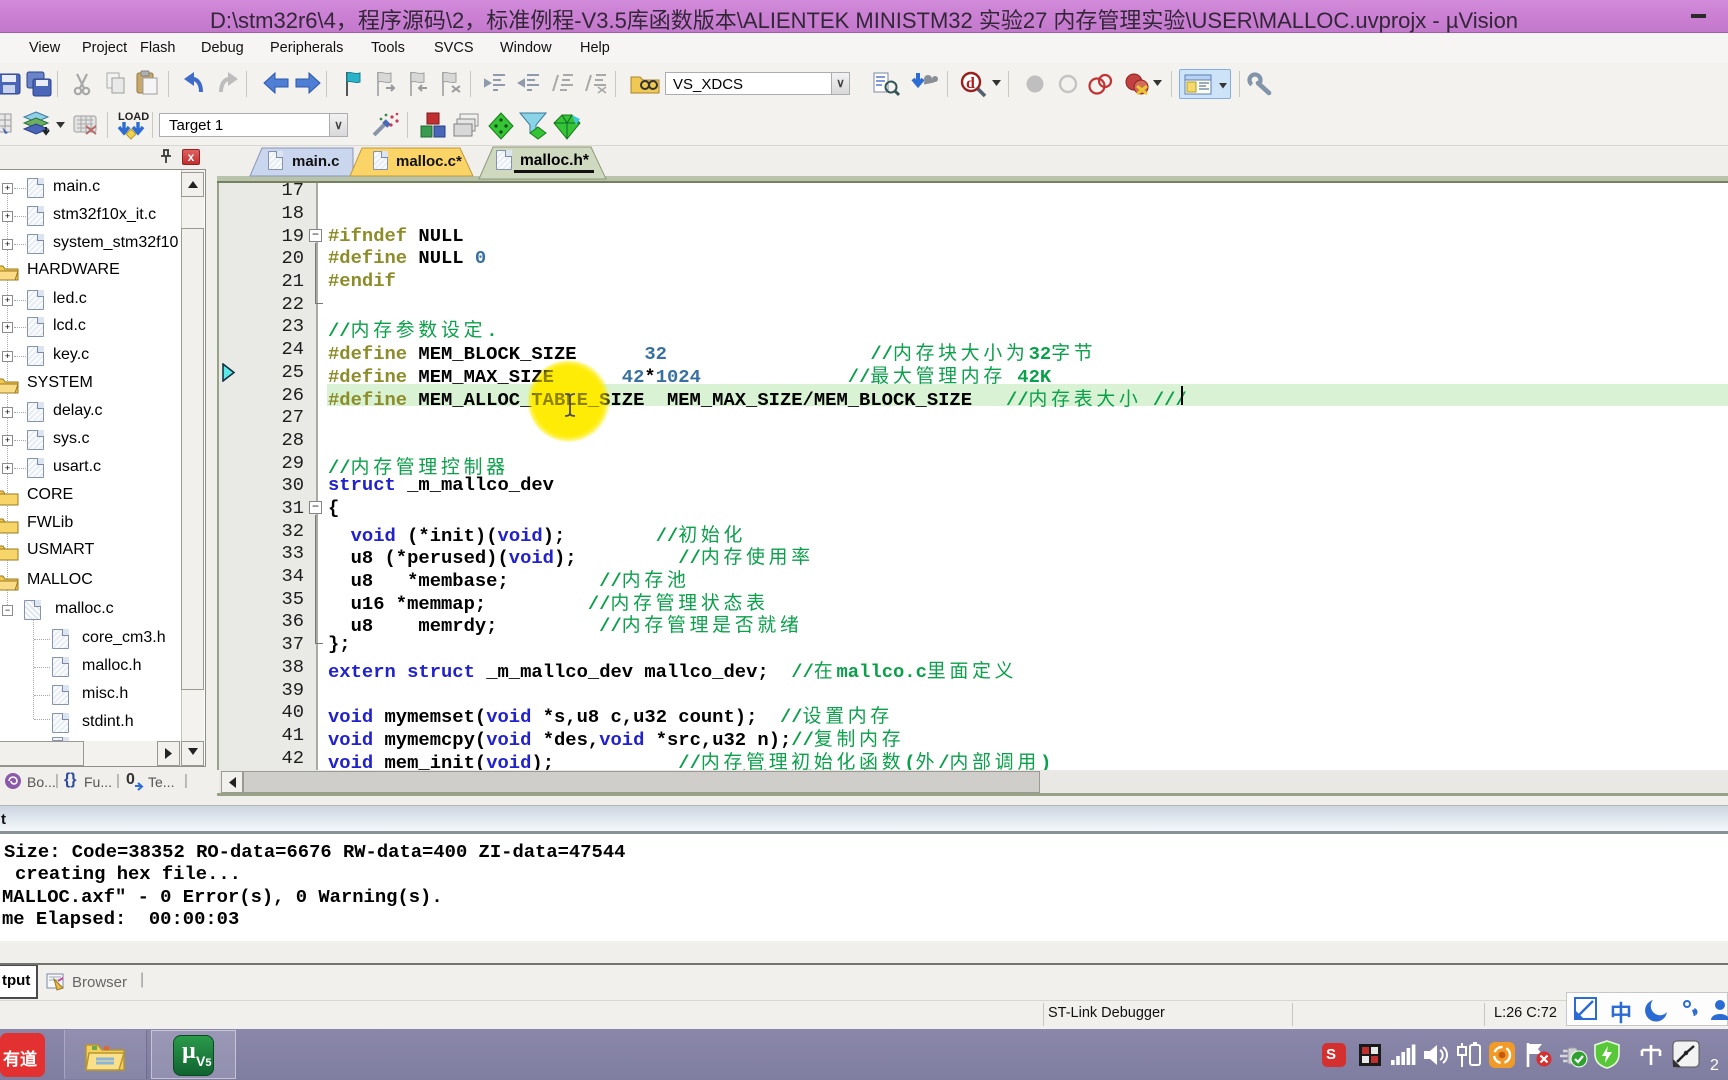 The width and height of the screenshot is (1728, 1080). What do you see at coordinates (133, 117) in the screenshot?
I see `svg-text: LOAD` at bounding box center [133, 117].